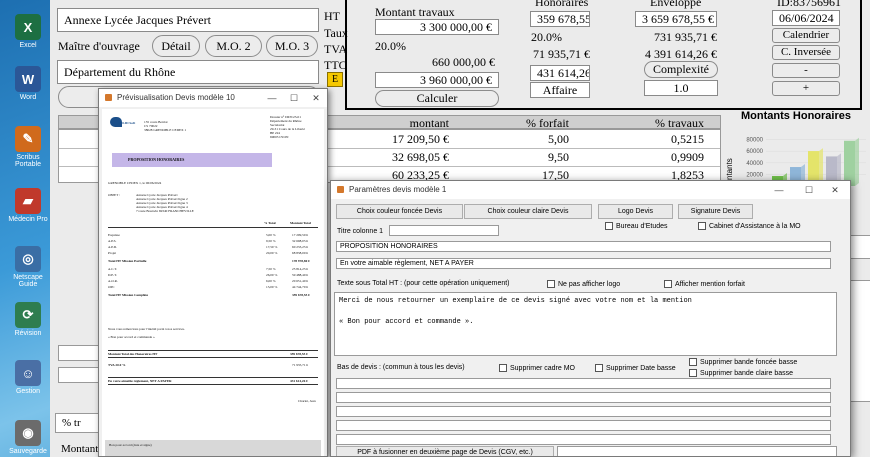 This screenshot has height=457, width=870. I want to click on desktop-shortcut: W Word, so click(28, 83).